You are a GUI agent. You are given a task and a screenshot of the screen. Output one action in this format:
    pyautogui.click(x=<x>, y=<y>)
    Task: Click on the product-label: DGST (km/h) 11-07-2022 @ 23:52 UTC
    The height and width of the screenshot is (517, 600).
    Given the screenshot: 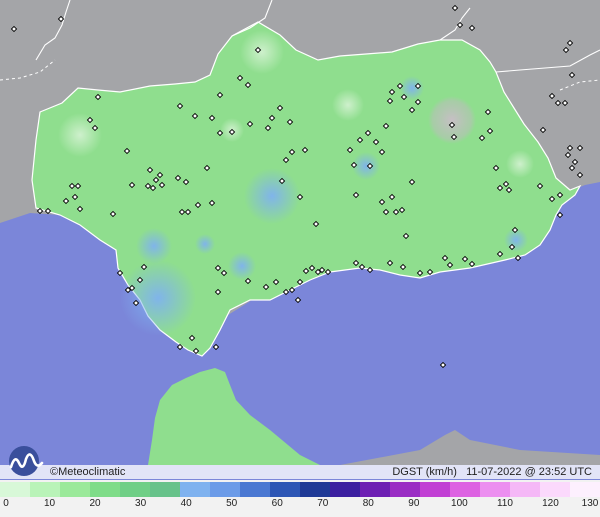 What is the action you would take?
    pyautogui.click(x=492, y=472)
    